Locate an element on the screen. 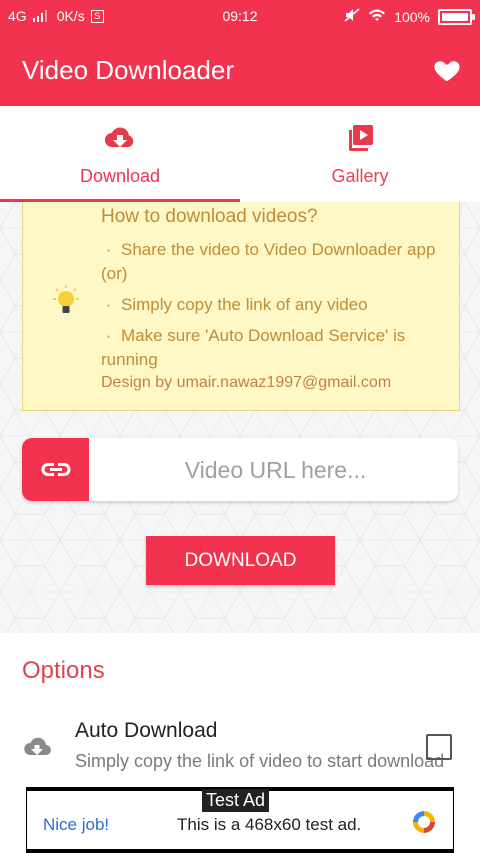  tab-bar: Download Gallery is located at coordinates (240, 154).